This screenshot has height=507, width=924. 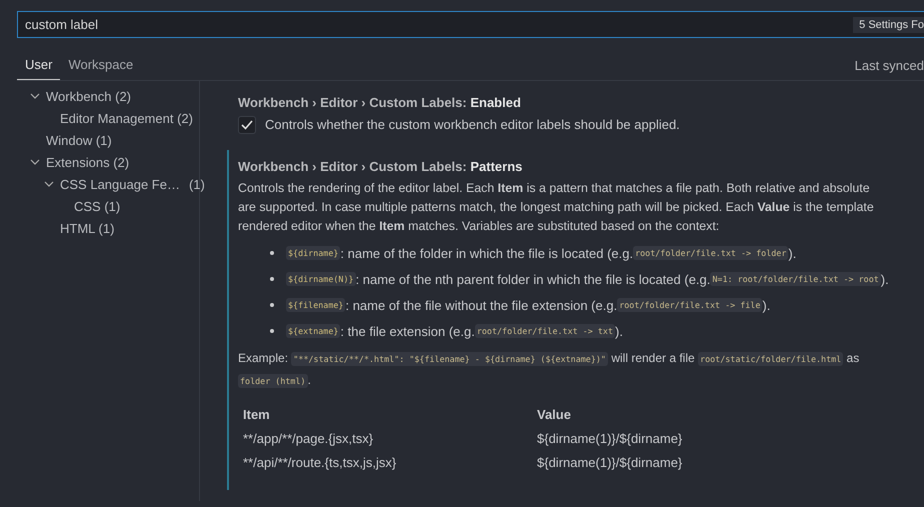 I want to click on count-label: (1), so click(x=196, y=184).